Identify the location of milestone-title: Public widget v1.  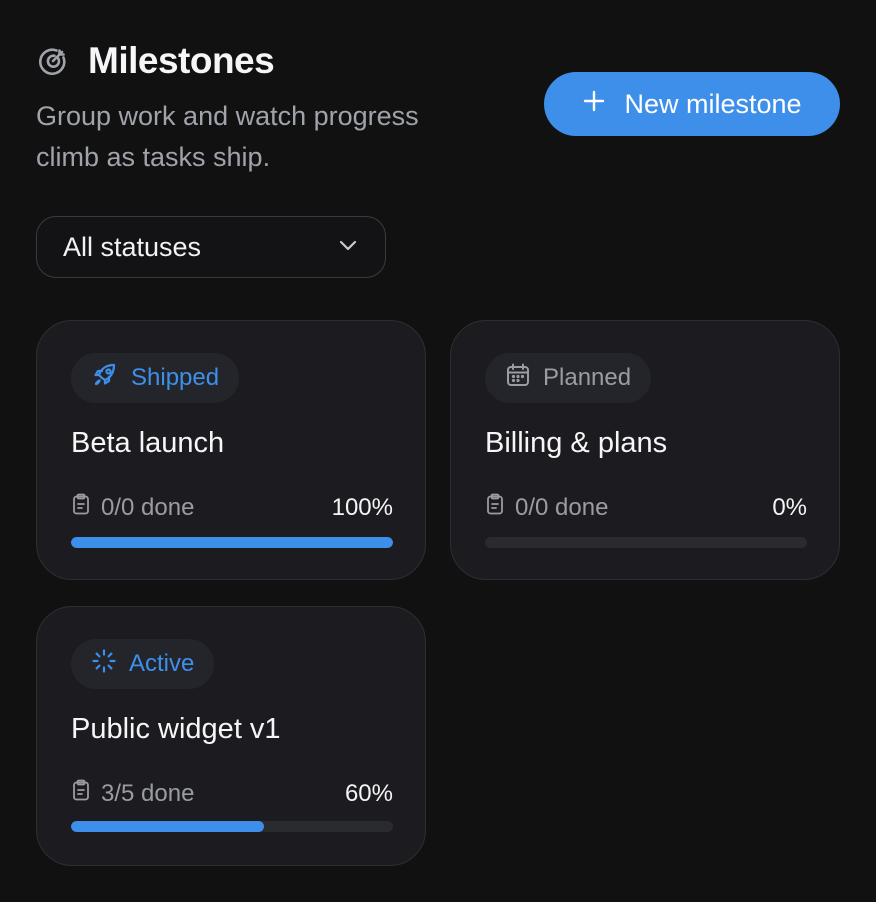
(176, 729).